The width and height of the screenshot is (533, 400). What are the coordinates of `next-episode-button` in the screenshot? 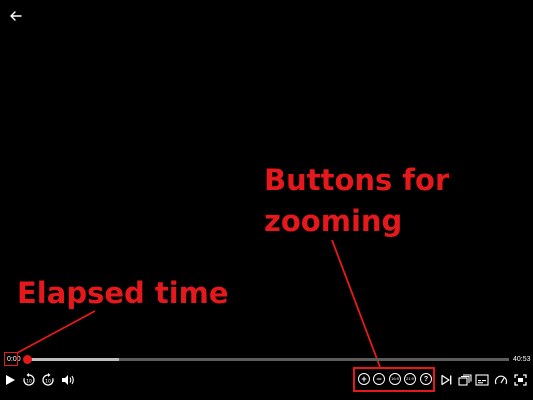 It's located at (447, 380).